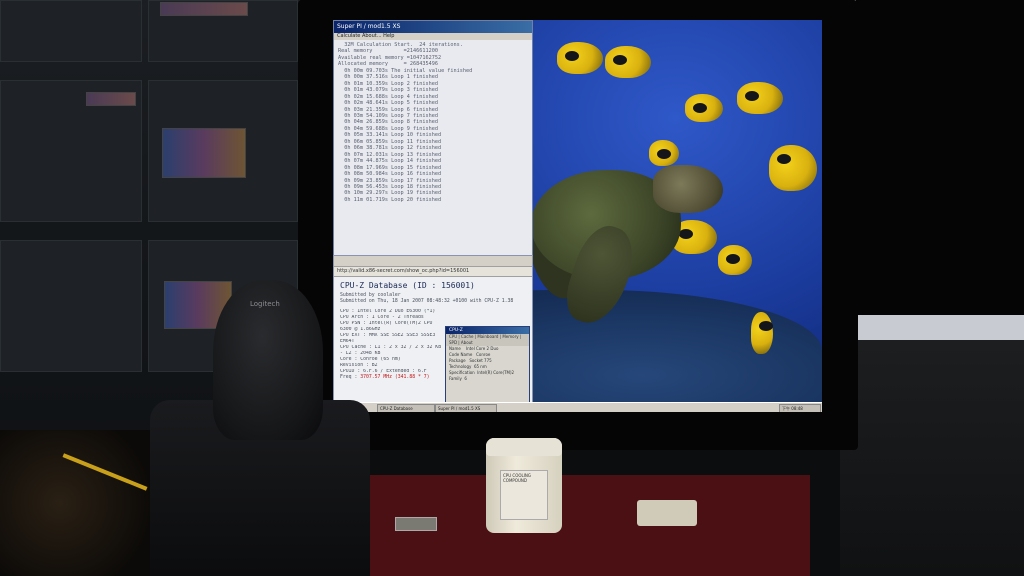 This screenshot has height=576, width=1024. What do you see at coordinates (667, 513) in the screenshot?
I see `power-adapter` at bounding box center [667, 513].